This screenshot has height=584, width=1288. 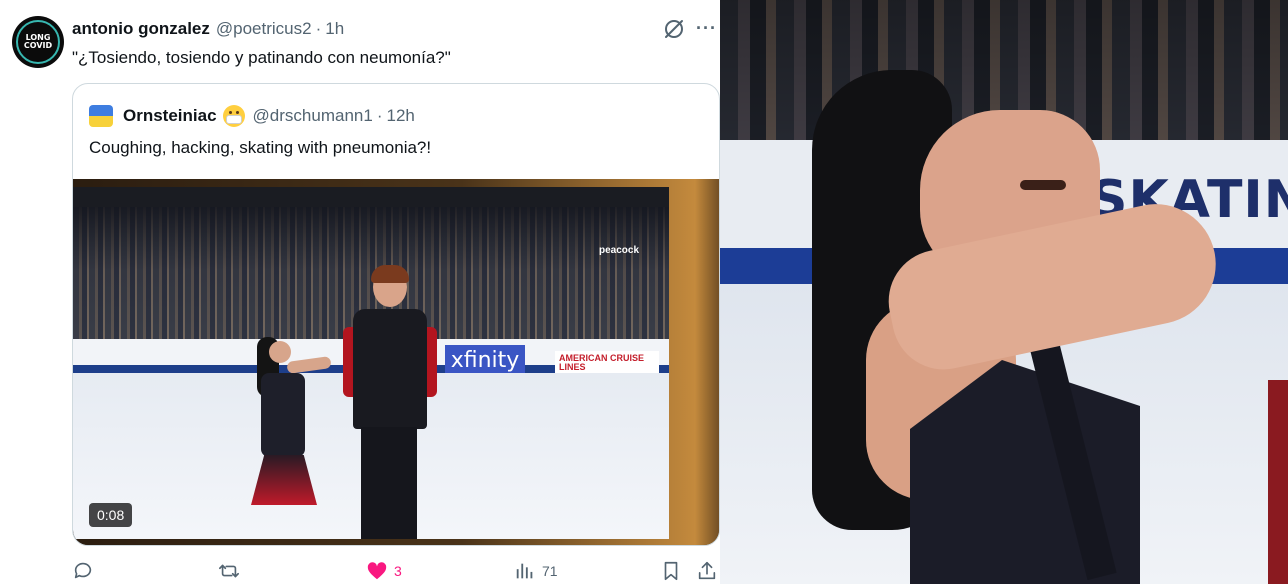 I want to click on quoted-author-handle: @drschumann1, so click(x=313, y=116).